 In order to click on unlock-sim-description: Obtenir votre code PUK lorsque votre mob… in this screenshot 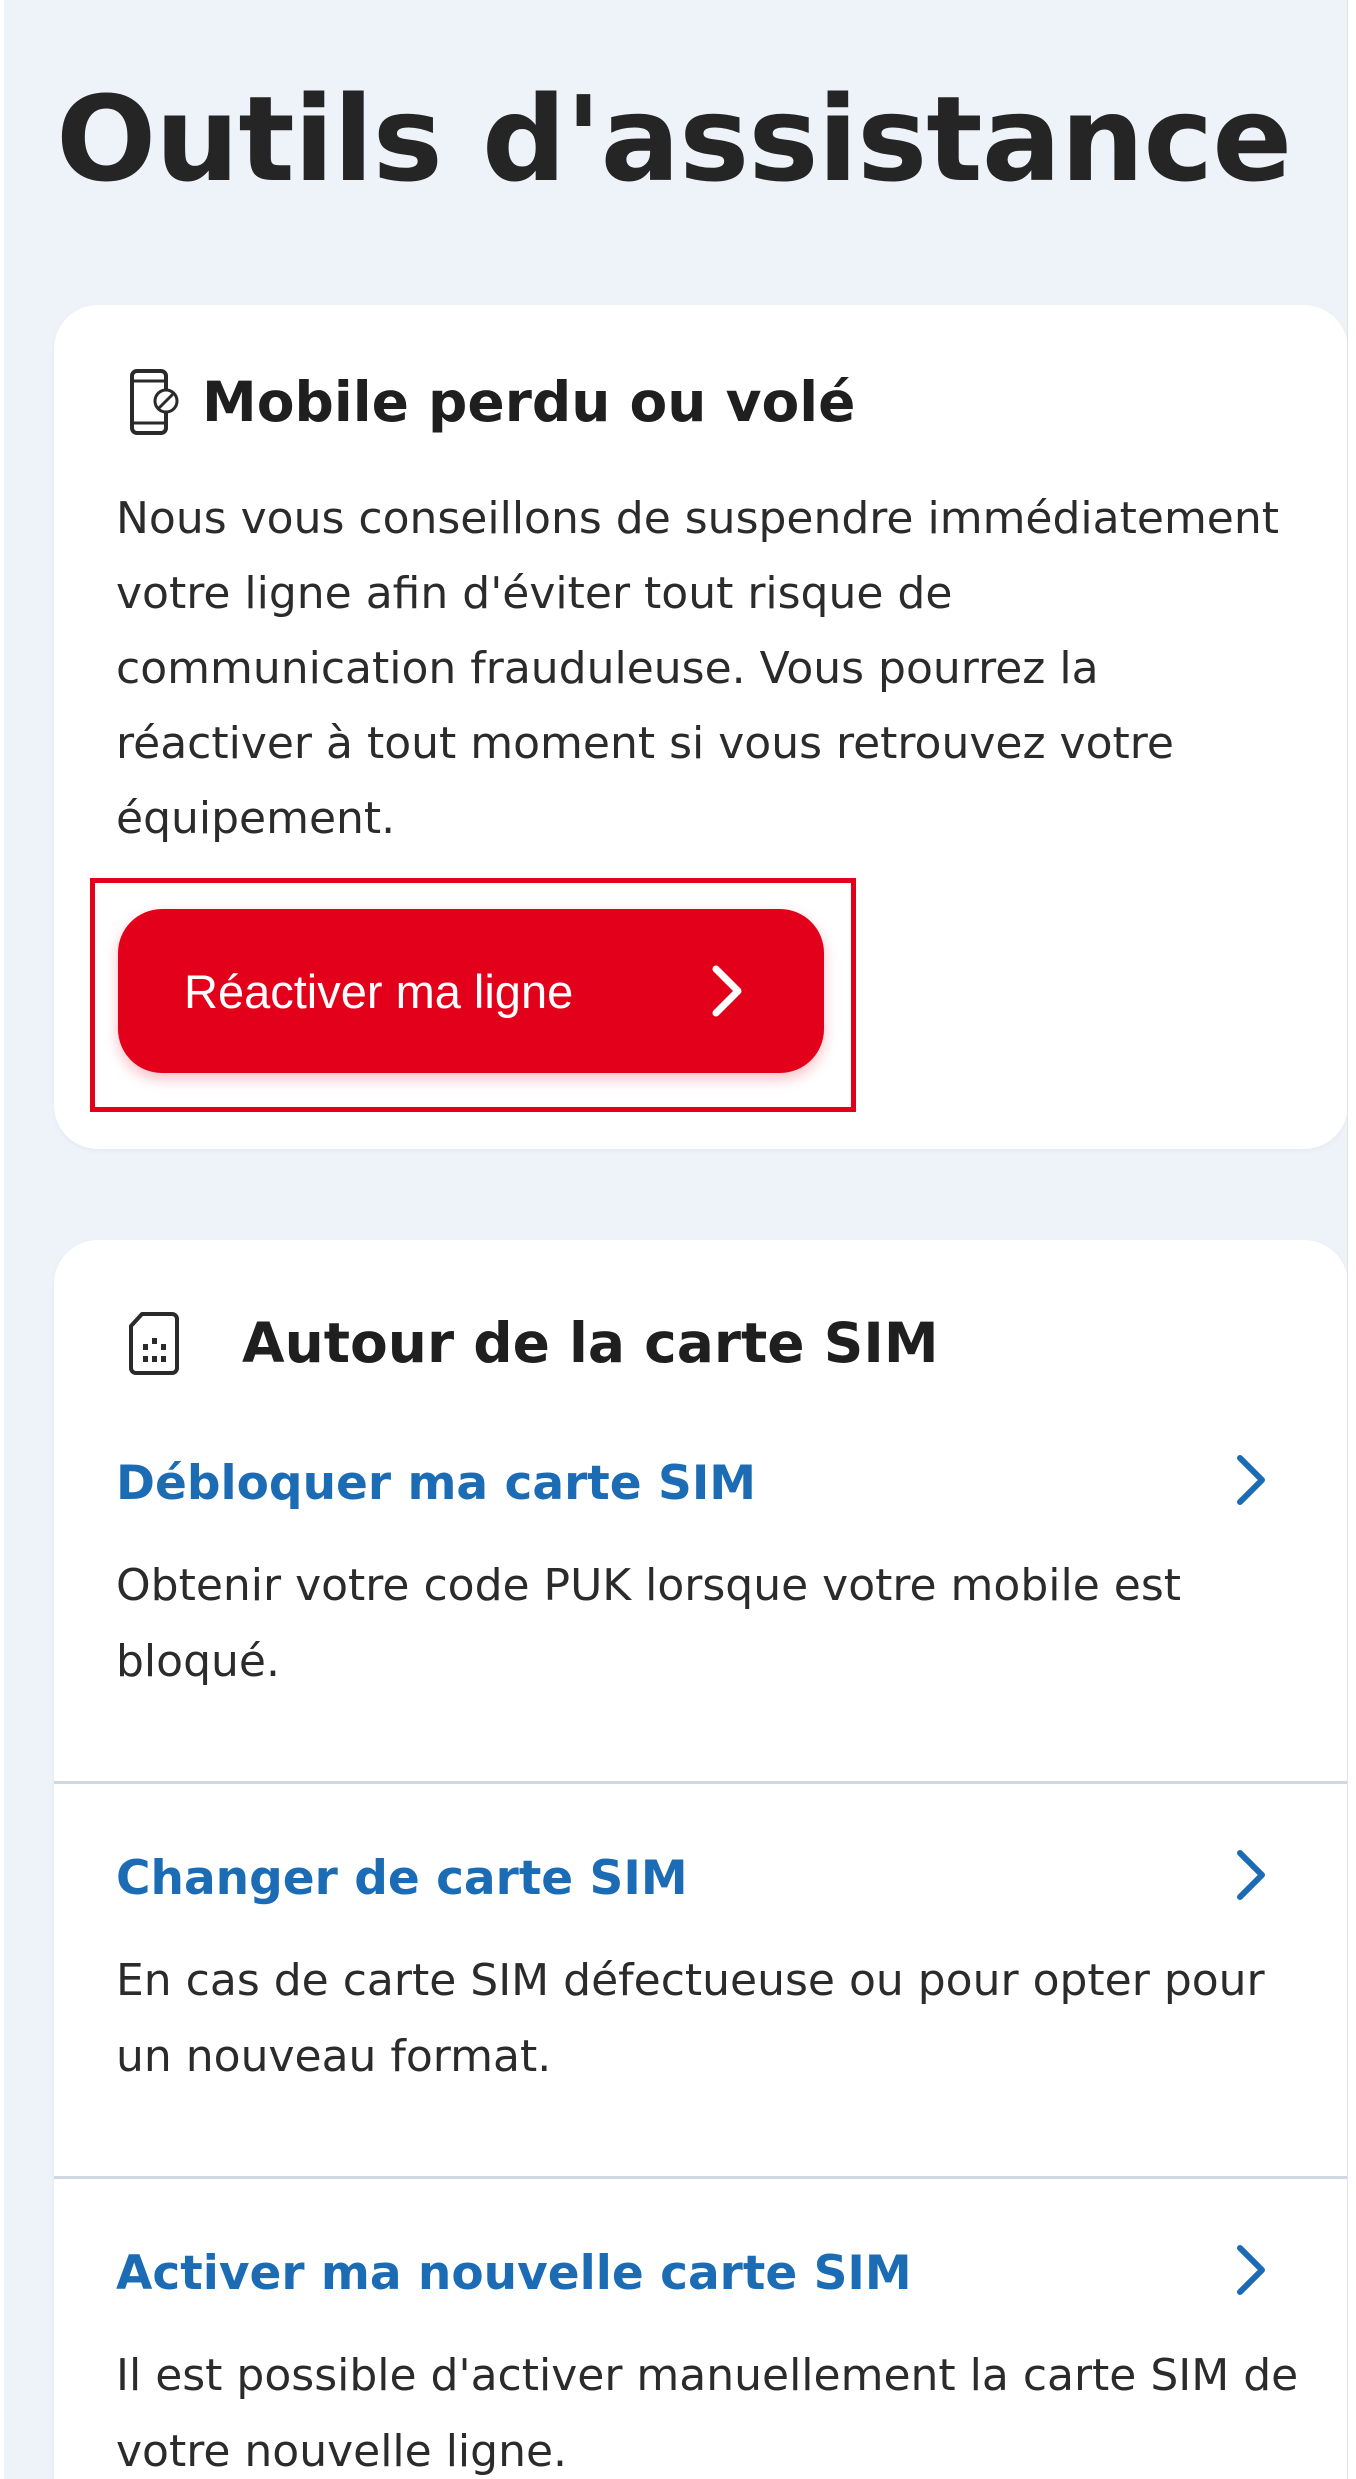, I will do `click(649, 1623)`.